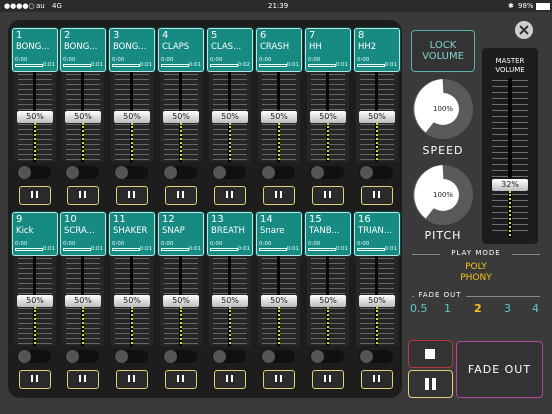 The height and width of the screenshot is (414, 552). I want to click on sound-pad: 8 HH2 0:00 0:01, so click(377, 50).